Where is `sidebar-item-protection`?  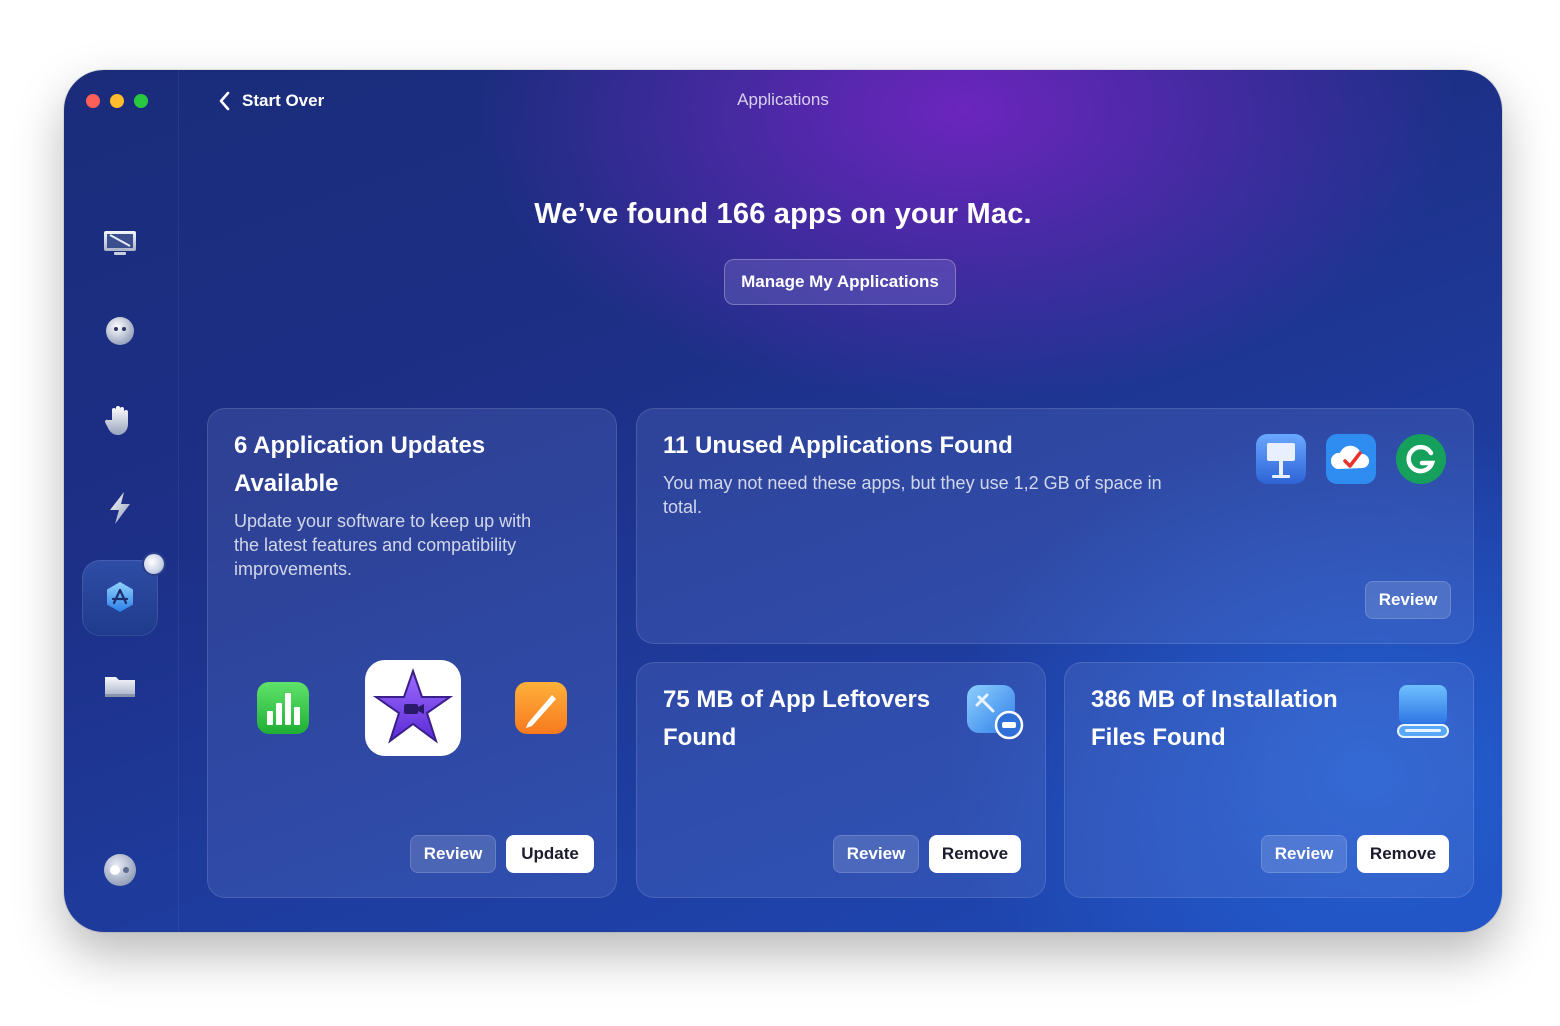
sidebar-item-protection is located at coordinates (120, 330).